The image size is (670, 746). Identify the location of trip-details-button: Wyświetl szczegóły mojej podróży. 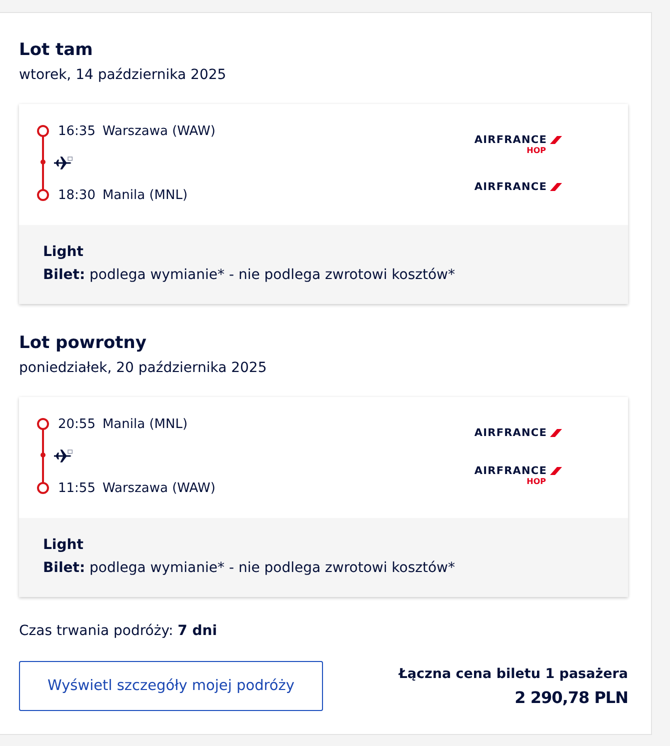
(171, 686).